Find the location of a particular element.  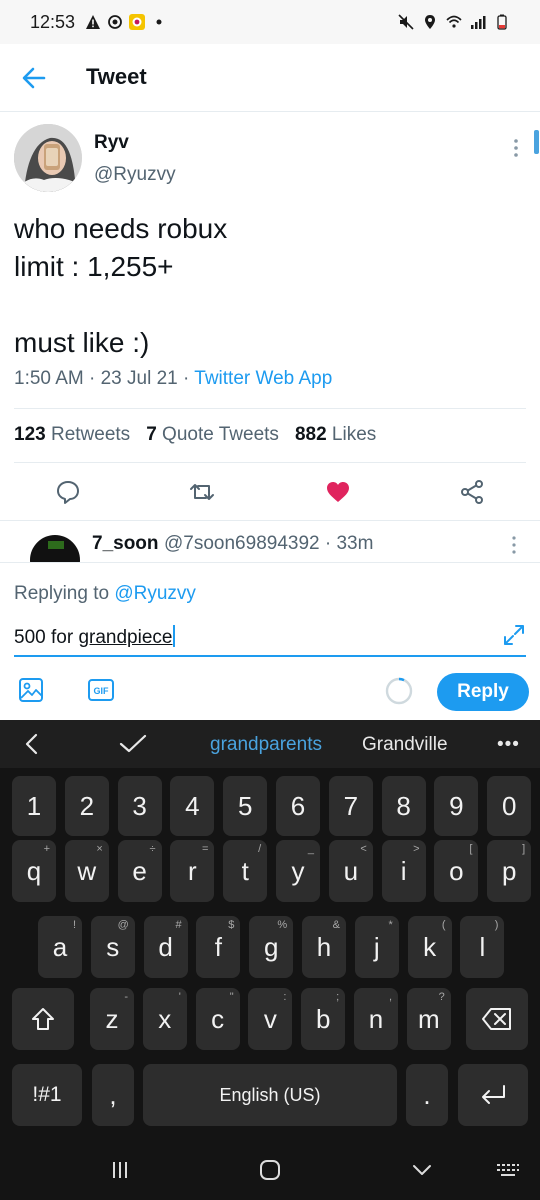

symbols-key: !#1 is located at coordinates (47, 1095).